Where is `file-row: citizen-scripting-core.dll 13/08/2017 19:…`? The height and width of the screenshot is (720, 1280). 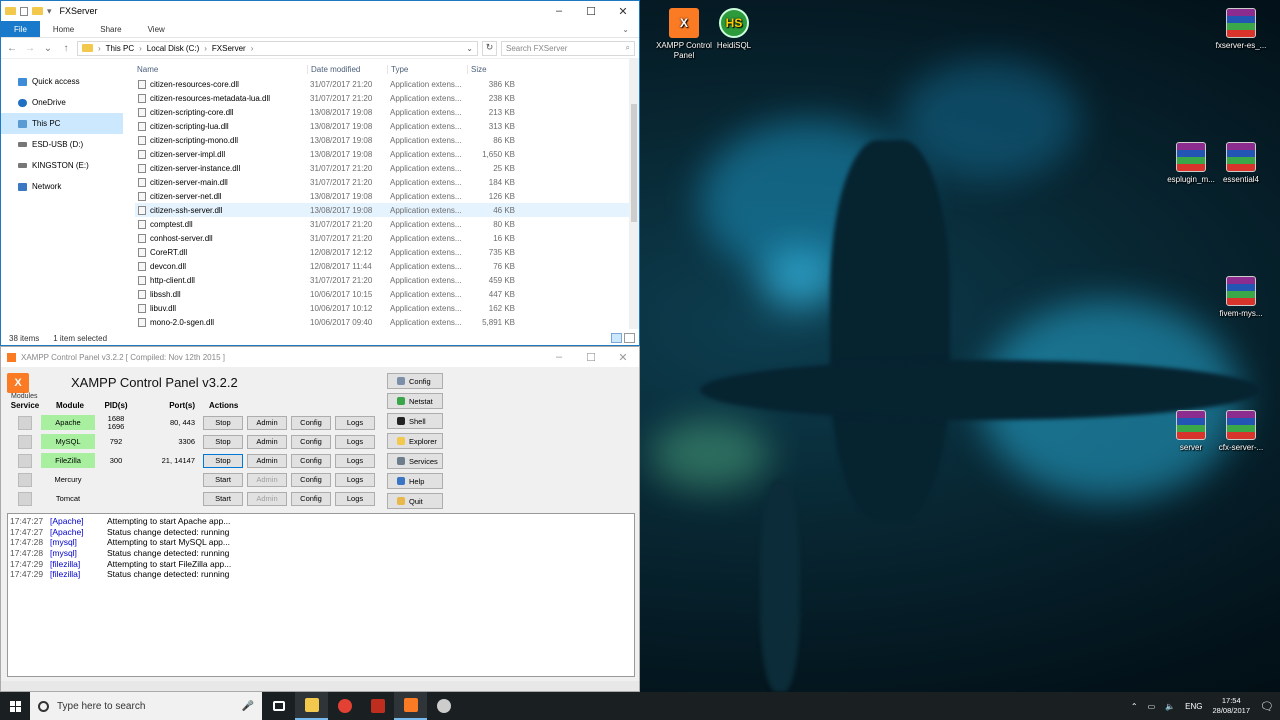 file-row: citizen-scripting-core.dll 13/08/2017 19:… is located at coordinates (387, 112).